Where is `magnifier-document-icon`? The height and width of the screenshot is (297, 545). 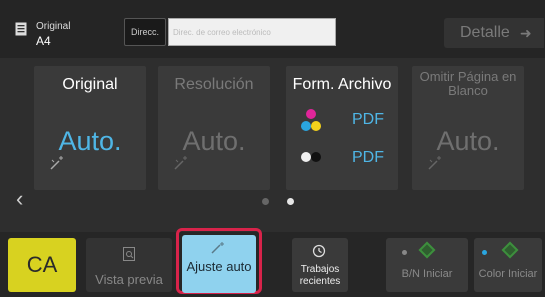
magnifier-document-icon is located at coordinates (129, 254).